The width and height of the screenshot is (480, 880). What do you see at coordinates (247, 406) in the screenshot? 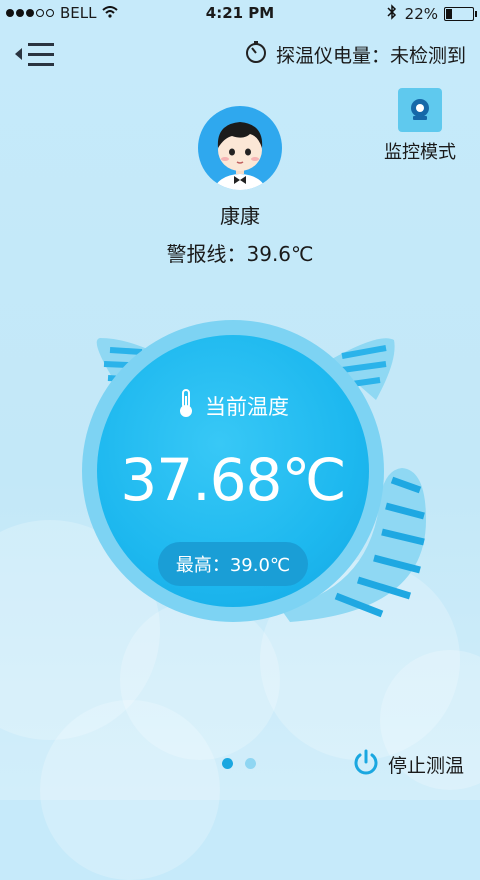
I see `current-temp-label: 当前温度` at bounding box center [247, 406].